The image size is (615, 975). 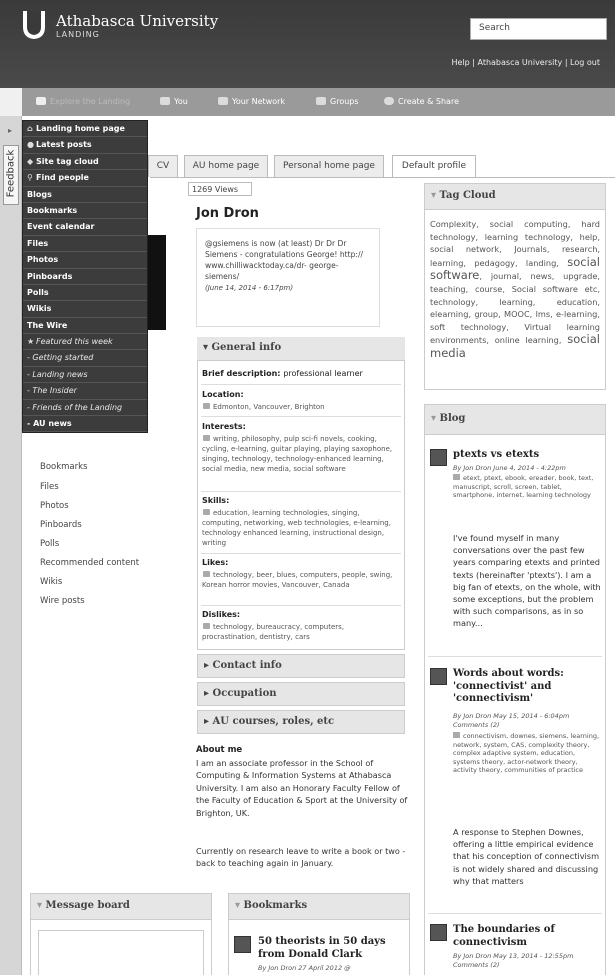 I want to click on sidebar-link-recommended: Recommended content, so click(x=89, y=563).